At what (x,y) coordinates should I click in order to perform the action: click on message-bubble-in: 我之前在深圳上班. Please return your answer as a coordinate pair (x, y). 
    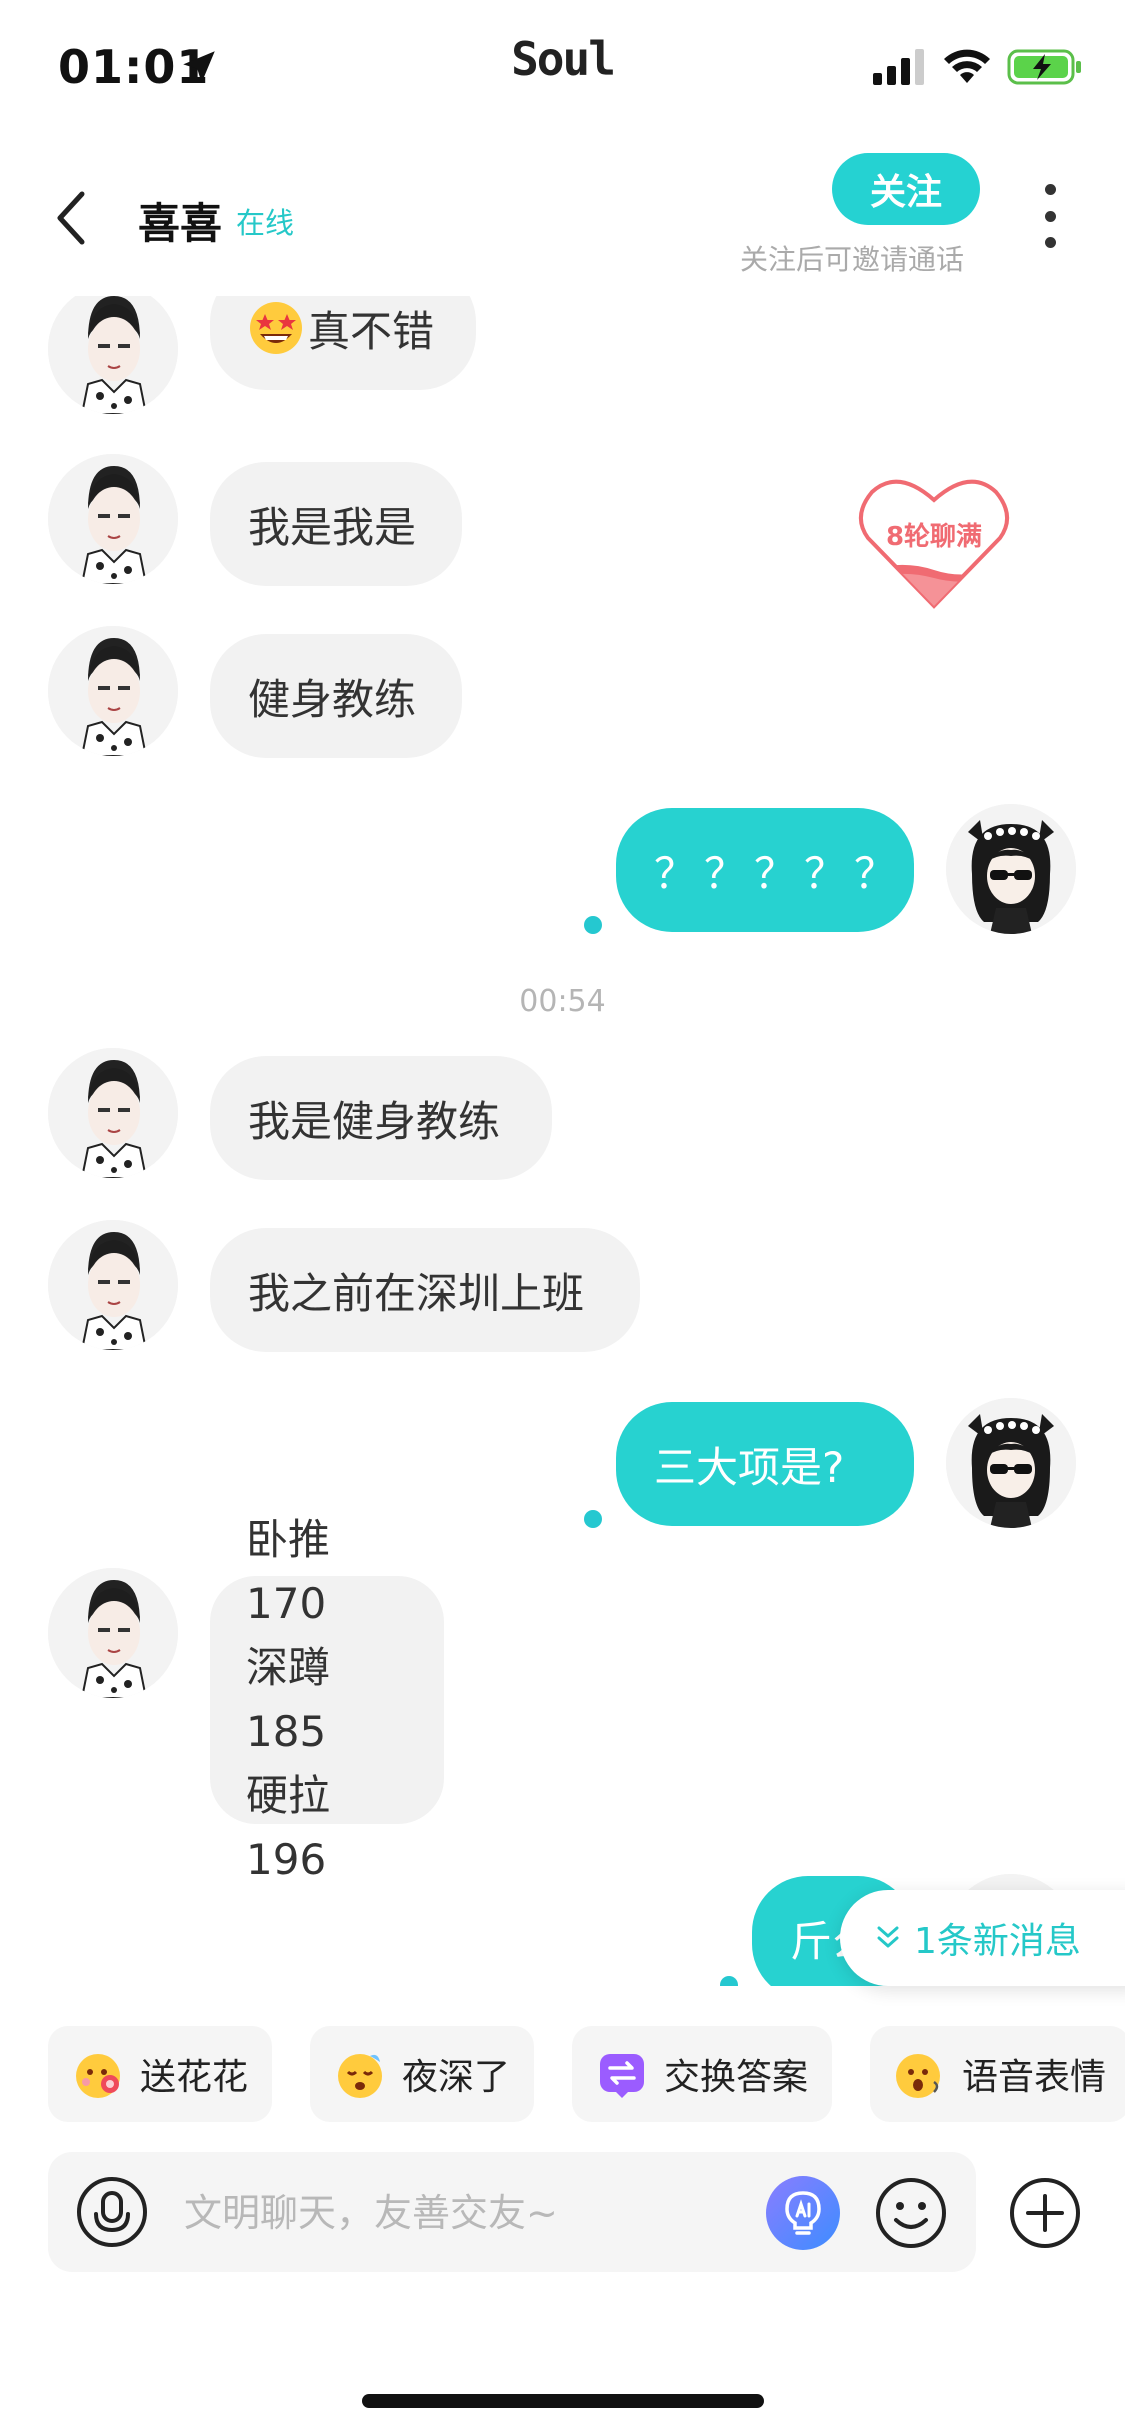
    Looking at the image, I should click on (425, 1290).